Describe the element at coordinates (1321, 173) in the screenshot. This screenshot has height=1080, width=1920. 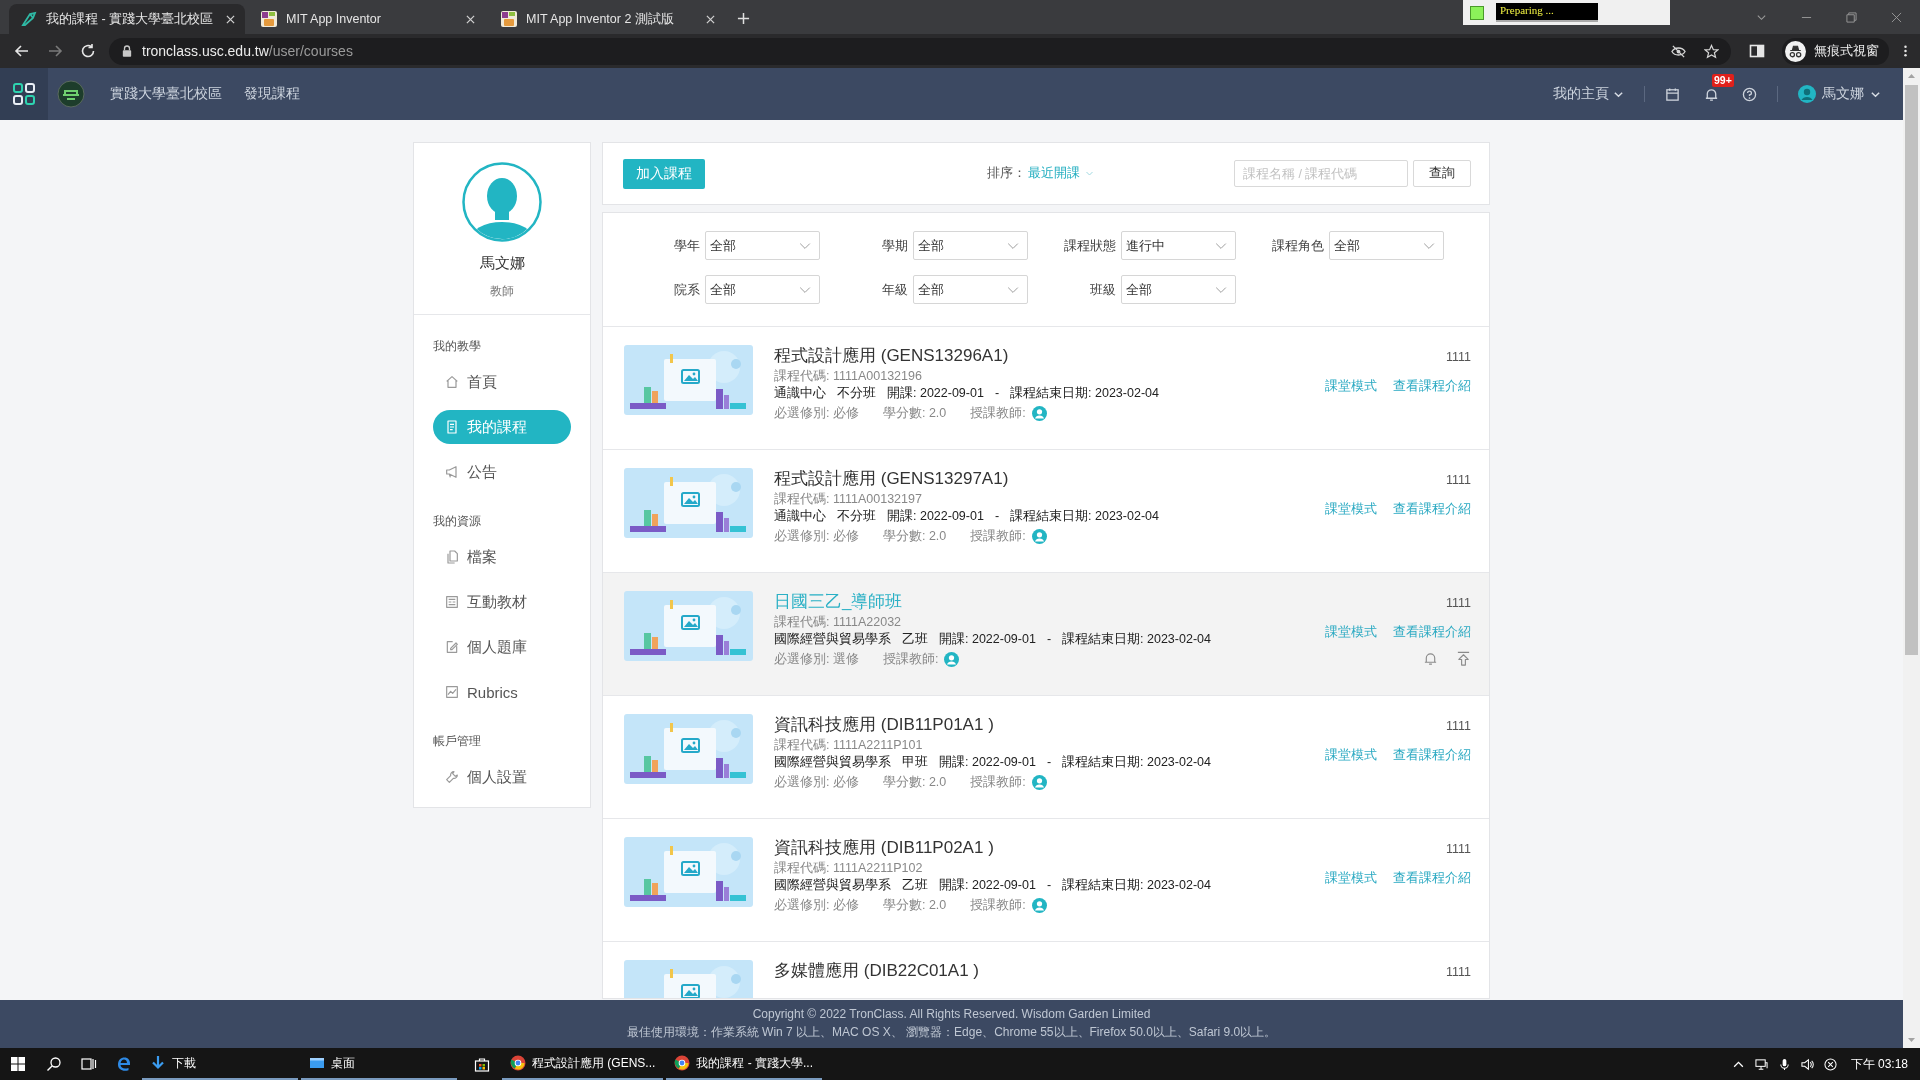
I see `search-field: 課程名稱 / 課程代碼` at that location.